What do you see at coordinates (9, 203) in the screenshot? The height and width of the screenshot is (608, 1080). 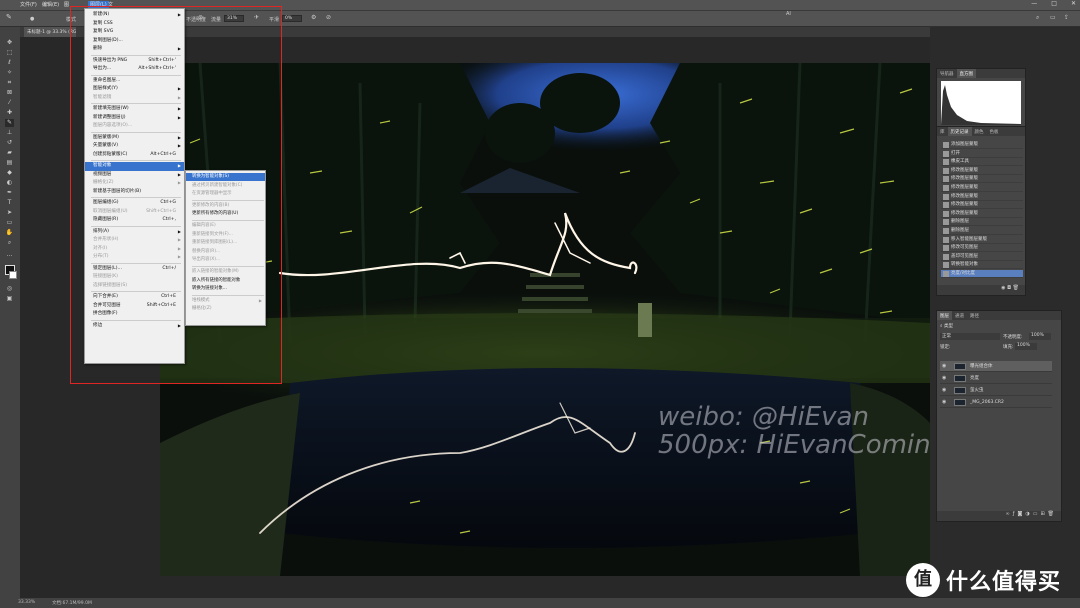 I see `type-tool-icon: T` at bounding box center [9, 203].